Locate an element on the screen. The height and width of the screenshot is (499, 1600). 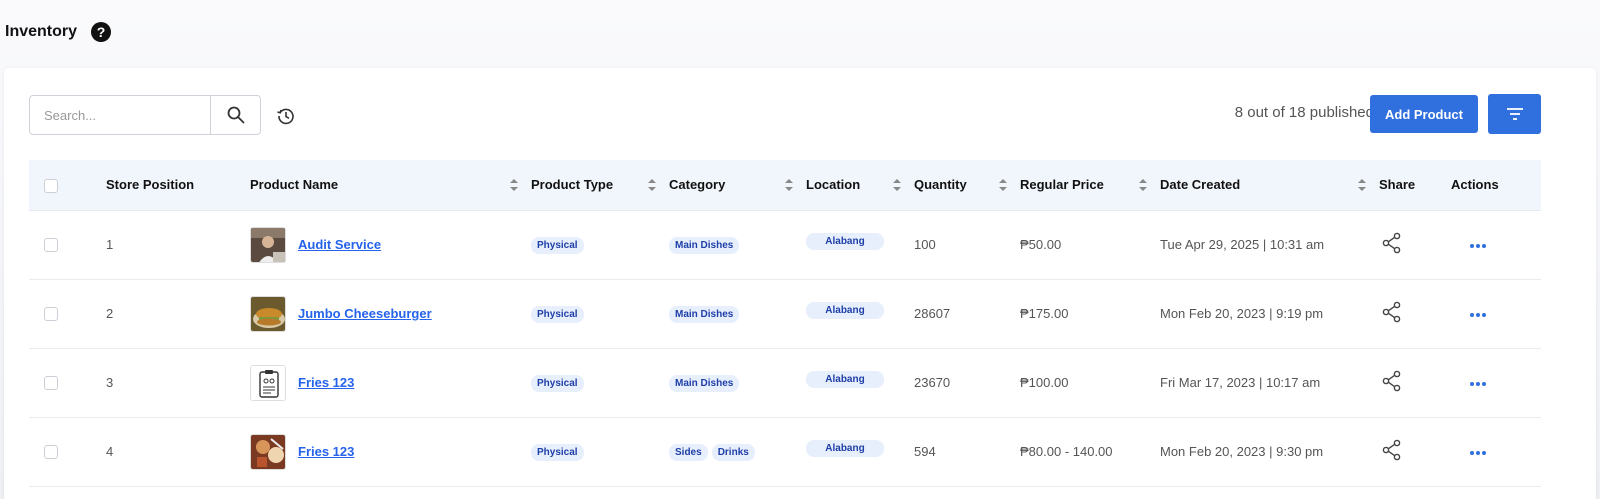
date-created-cell: Tue Apr 29, 2025 | 10:31 am is located at coordinates (1269, 245).